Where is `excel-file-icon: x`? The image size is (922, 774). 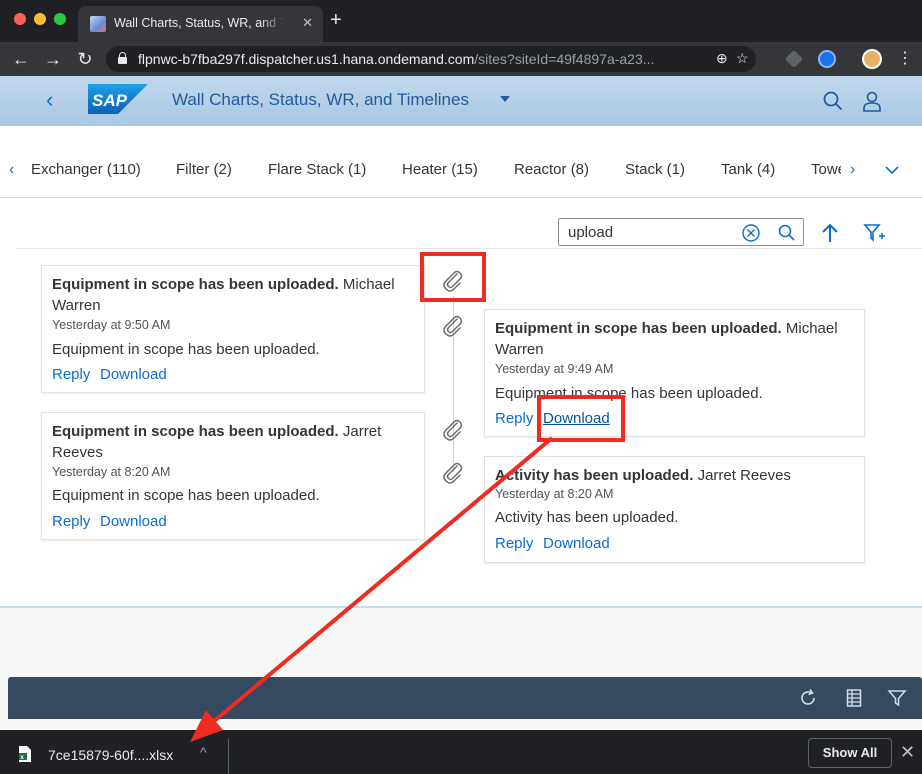
excel-file-icon: x is located at coordinates (25, 754).